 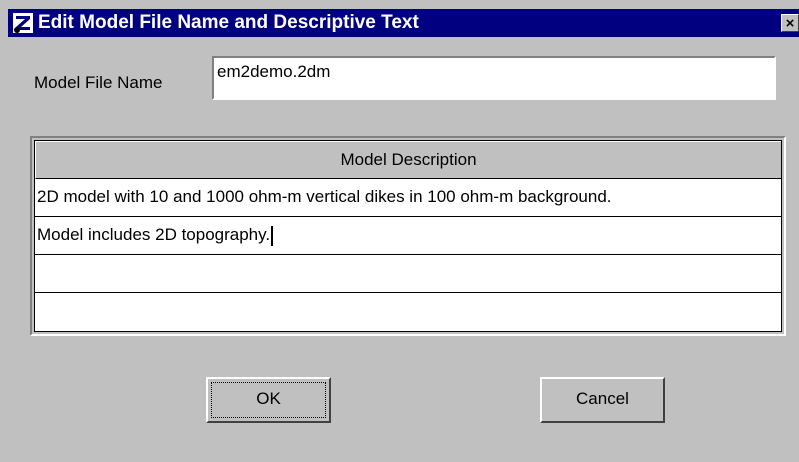 I want to click on model-file-name-label: Model File Name, so click(x=98, y=82).